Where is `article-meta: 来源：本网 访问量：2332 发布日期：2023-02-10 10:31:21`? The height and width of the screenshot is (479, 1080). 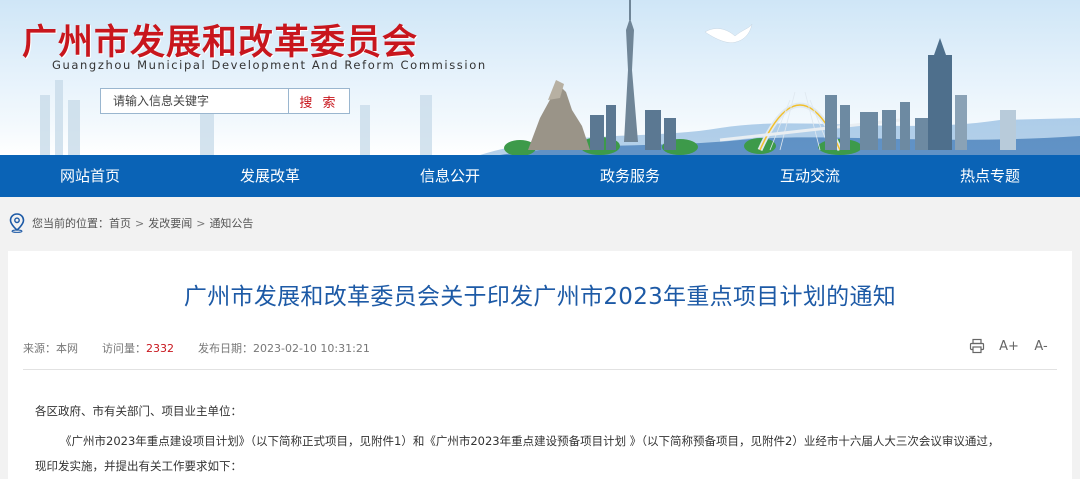
article-meta: 来源：本网 访问量：2332 发布日期：2023-02-10 10:31:21 is located at coordinates (196, 348).